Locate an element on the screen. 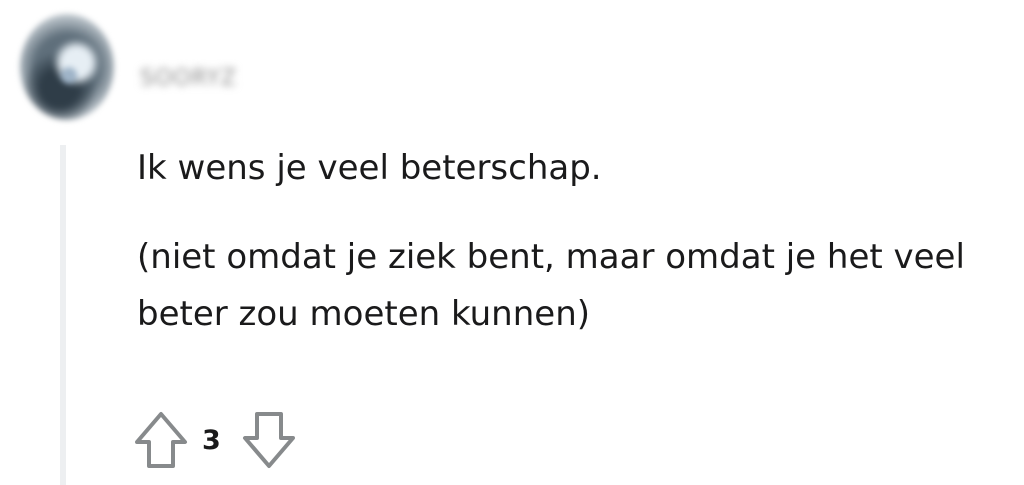  comment-actions: 3 is located at coordinates (215, 440).